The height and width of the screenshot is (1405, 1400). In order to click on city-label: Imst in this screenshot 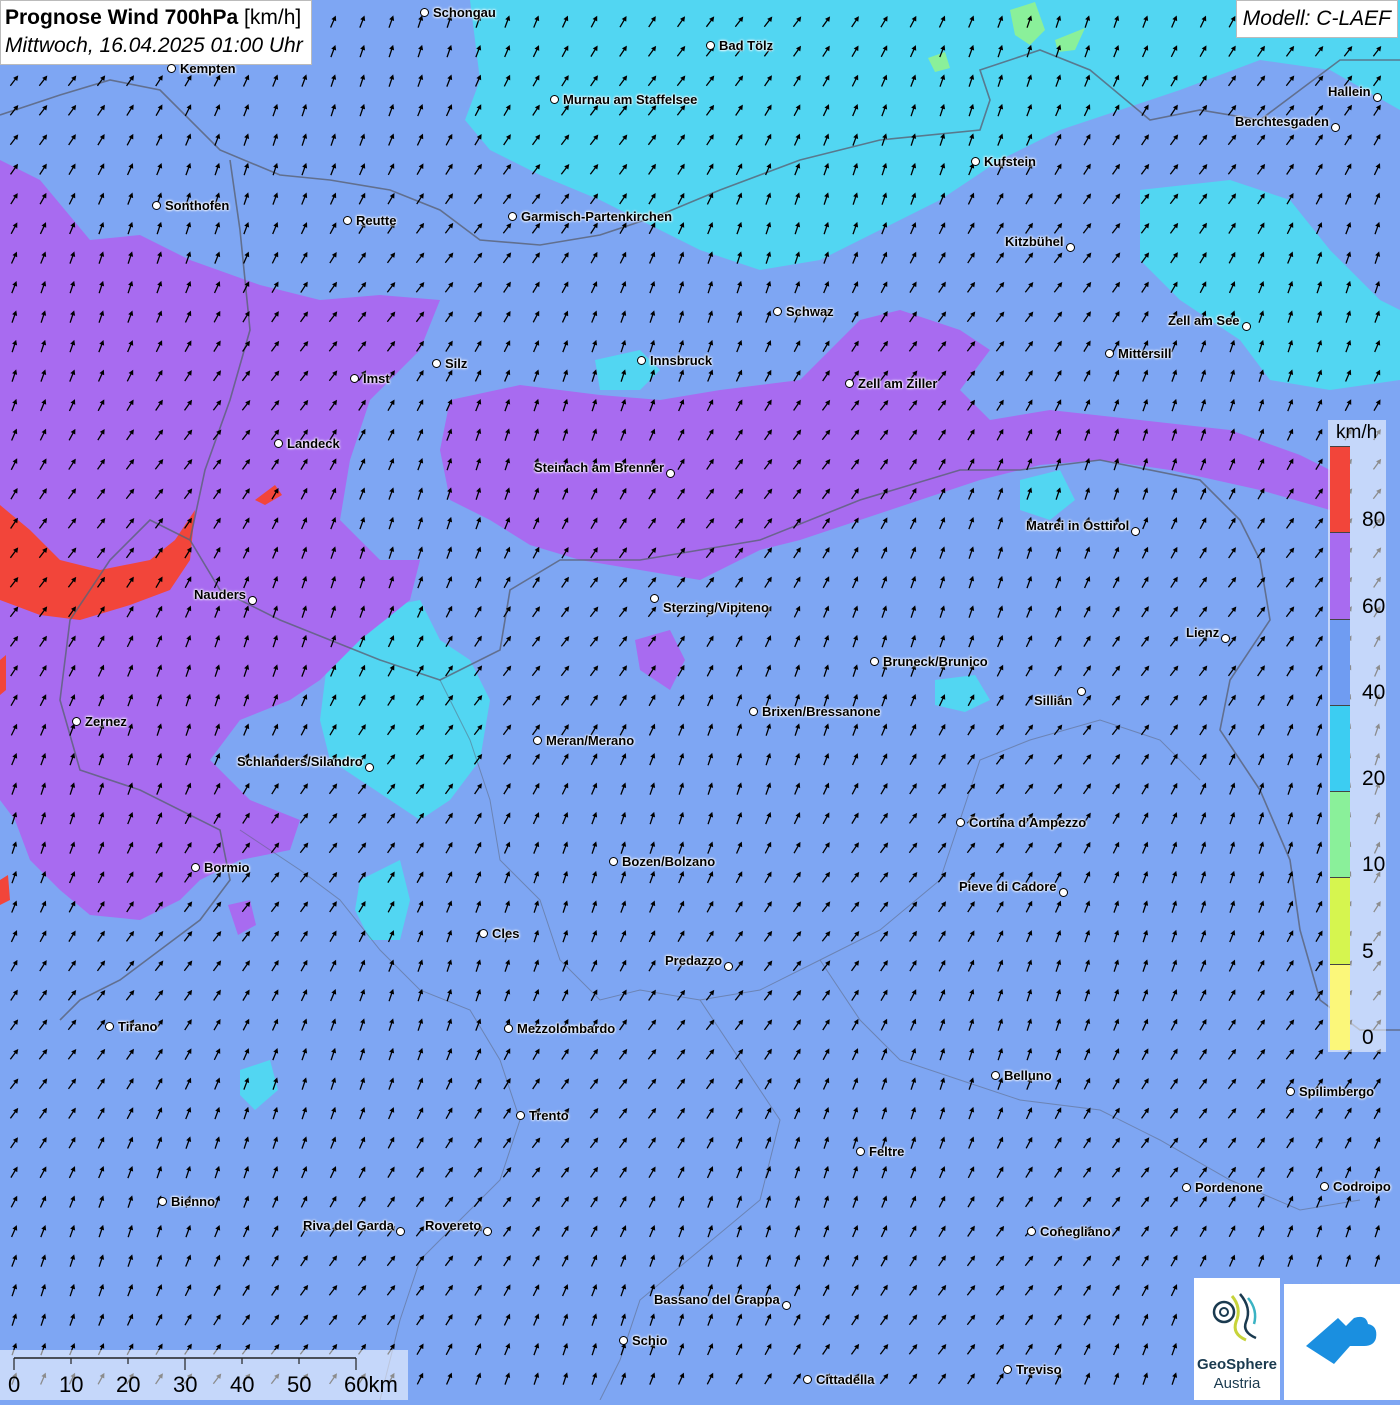, I will do `click(376, 378)`.